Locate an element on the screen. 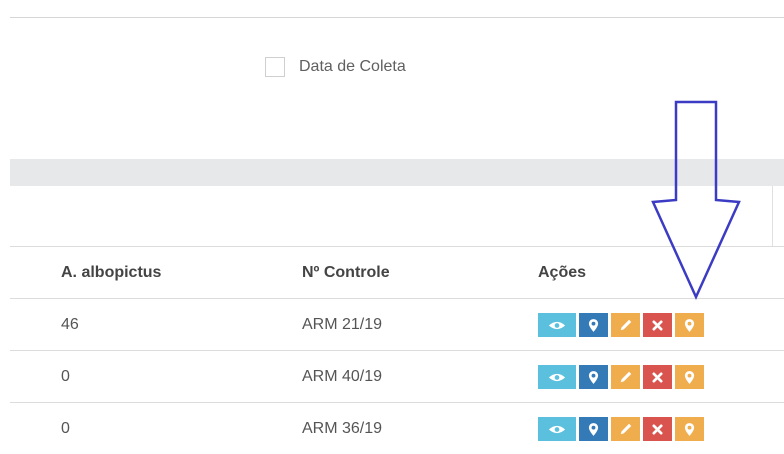 This screenshot has height=454, width=784. controle-cell: ARM 36/19 is located at coordinates (342, 428).